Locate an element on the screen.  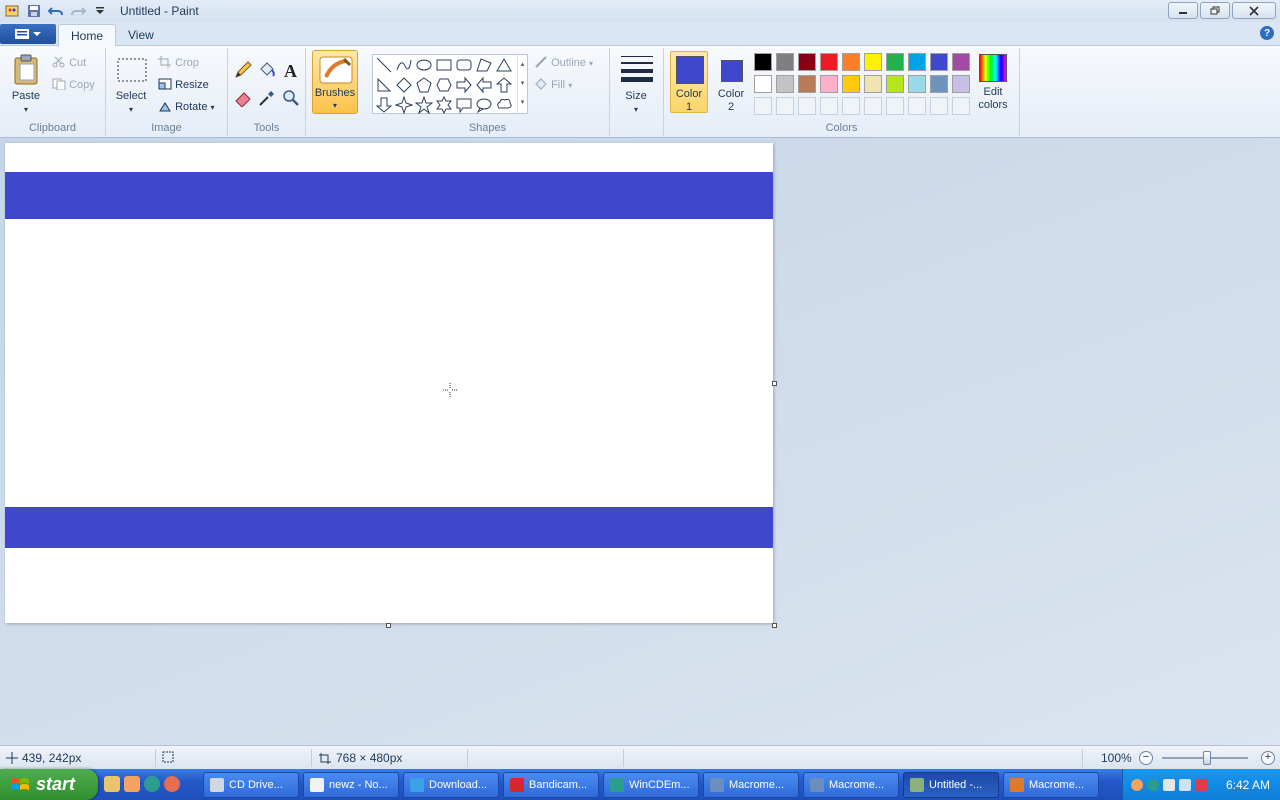
shapes-scroll: ▴ ▾ ▾ is located at coordinates (522, 84).